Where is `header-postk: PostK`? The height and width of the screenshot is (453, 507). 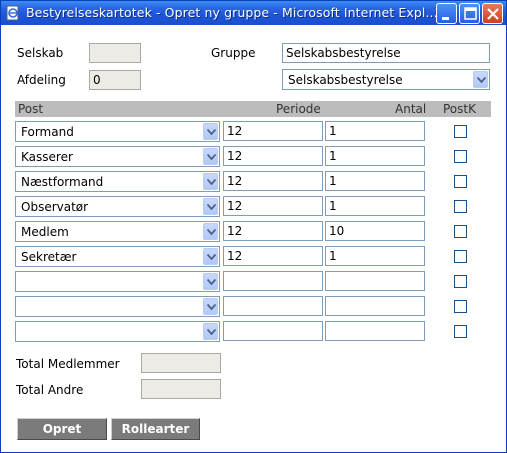 header-postk: PostK is located at coordinates (459, 109).